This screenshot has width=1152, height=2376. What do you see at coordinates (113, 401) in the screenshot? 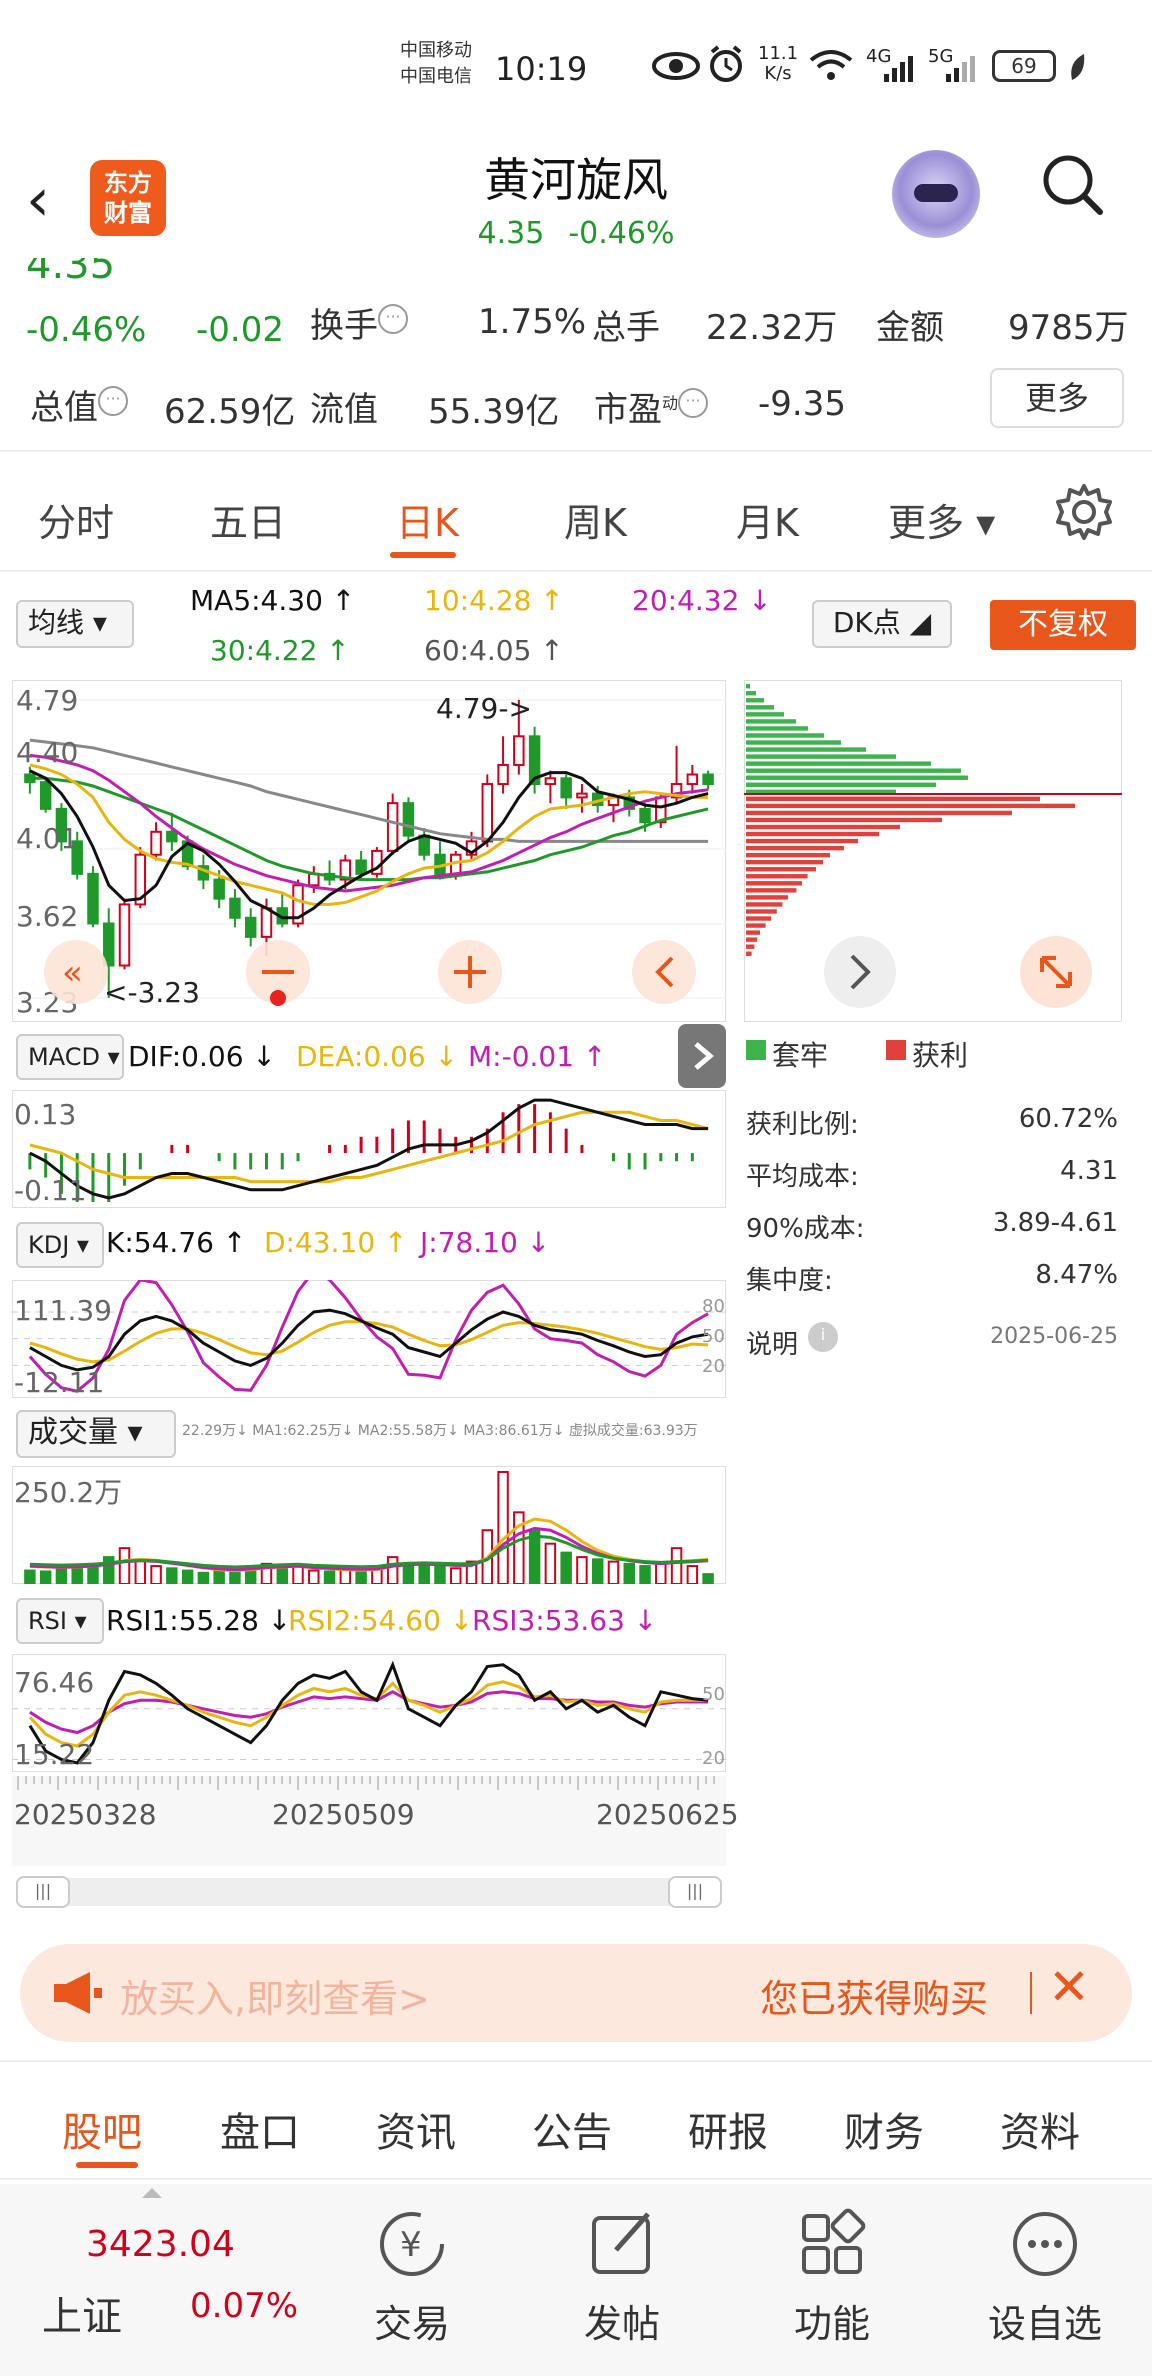
I see `more-dots-icon: ···` at bounding box center [113, 401].